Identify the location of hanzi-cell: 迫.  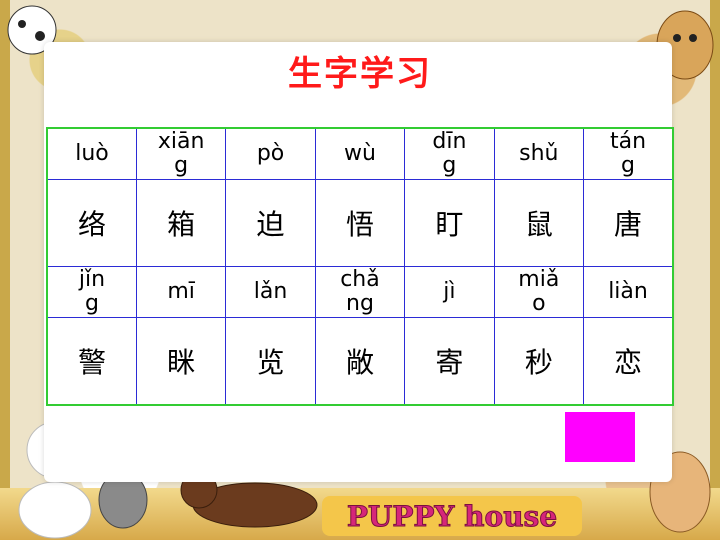
(270, 223).